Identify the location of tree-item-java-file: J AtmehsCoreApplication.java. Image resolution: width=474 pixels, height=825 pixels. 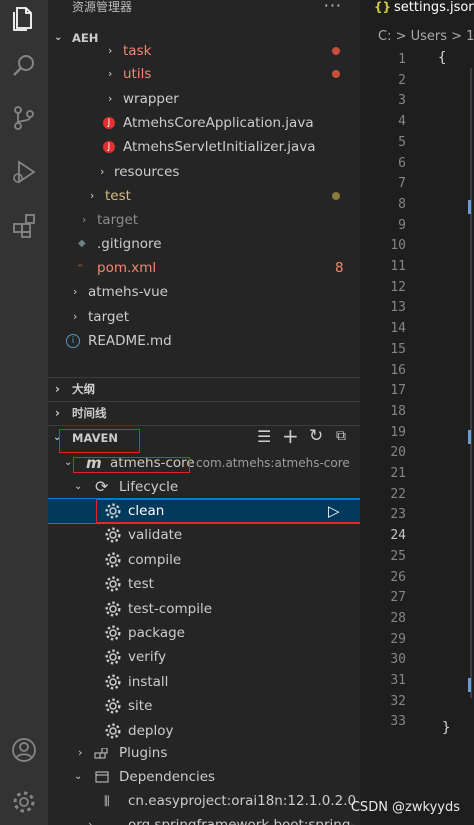
(204, 123).